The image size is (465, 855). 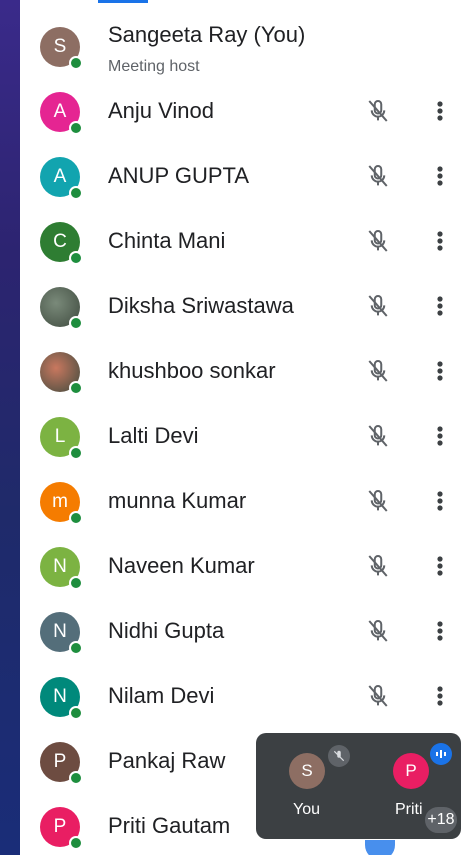 What do you see at coordinates (441, 754) in the screenshot?
I see `speaking-indicator-icon` at bounding box center [441, 754].